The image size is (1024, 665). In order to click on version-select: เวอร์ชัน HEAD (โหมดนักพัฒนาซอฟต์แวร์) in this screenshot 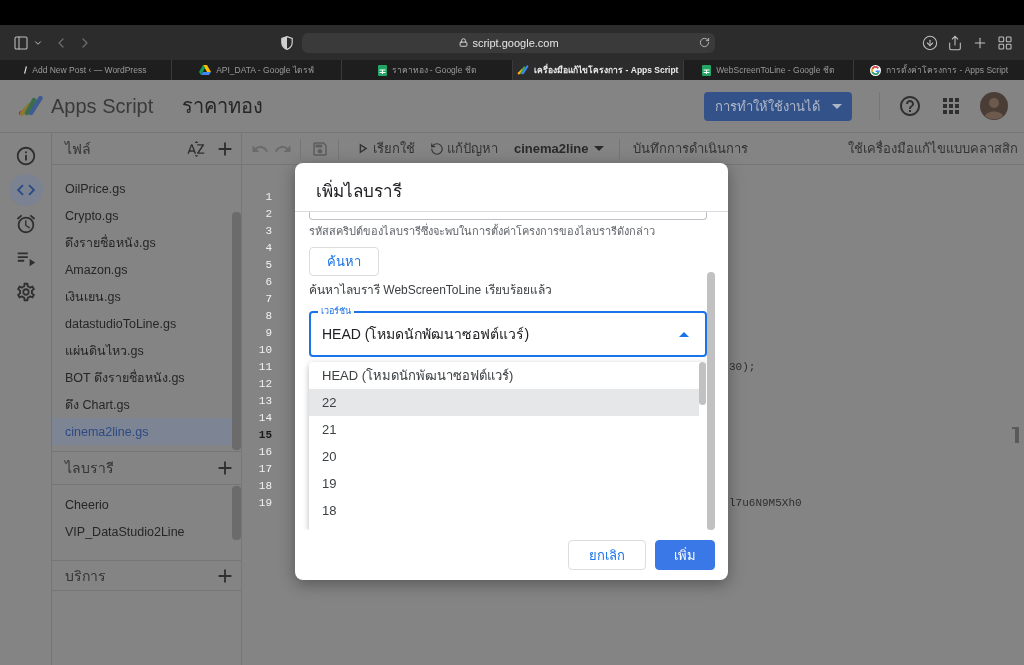, I will do `click(508, 331)`.